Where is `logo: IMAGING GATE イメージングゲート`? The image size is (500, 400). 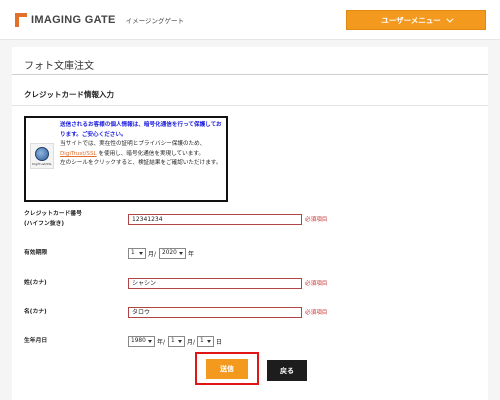
logo: IMAGING GATE イメージングゲート is located at coordinates (99, 20).